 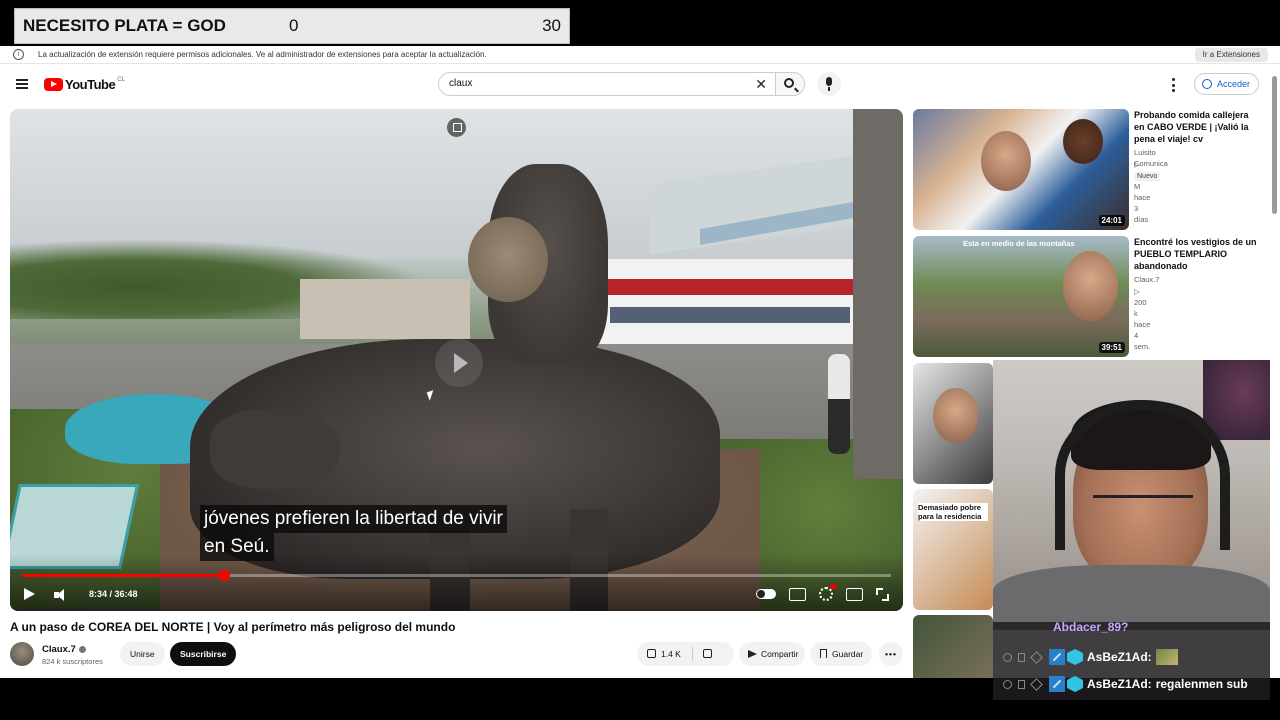 I want to click on chat-emote-icon, so click(x=1166, y=657).